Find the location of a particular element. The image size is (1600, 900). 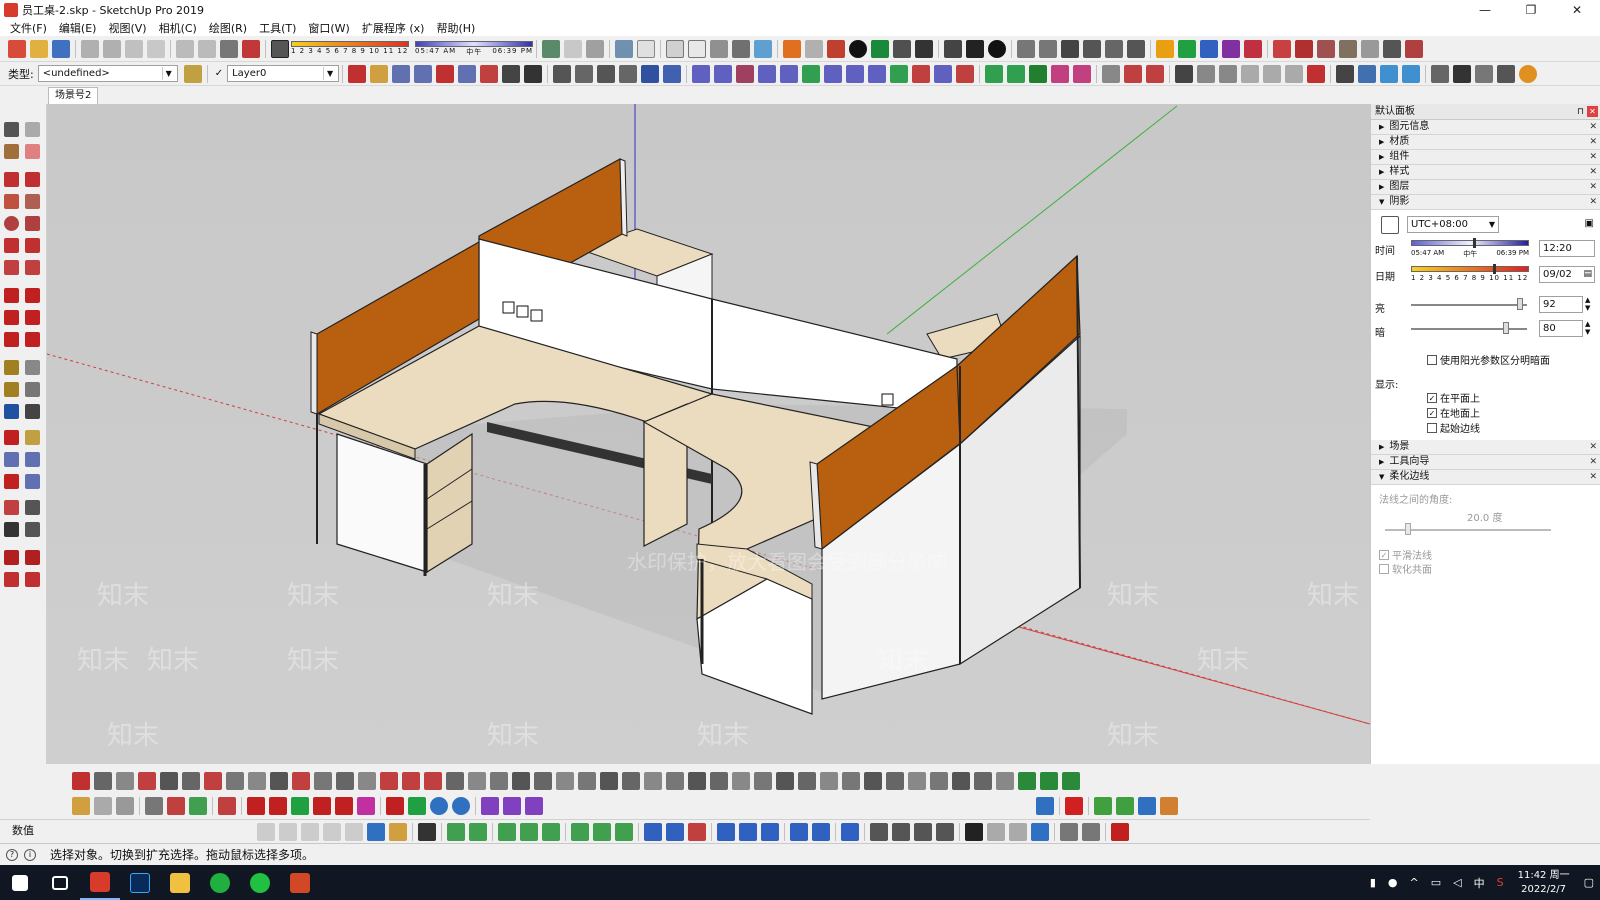

sandbox-f-icon is located at coordinates (672, 73).